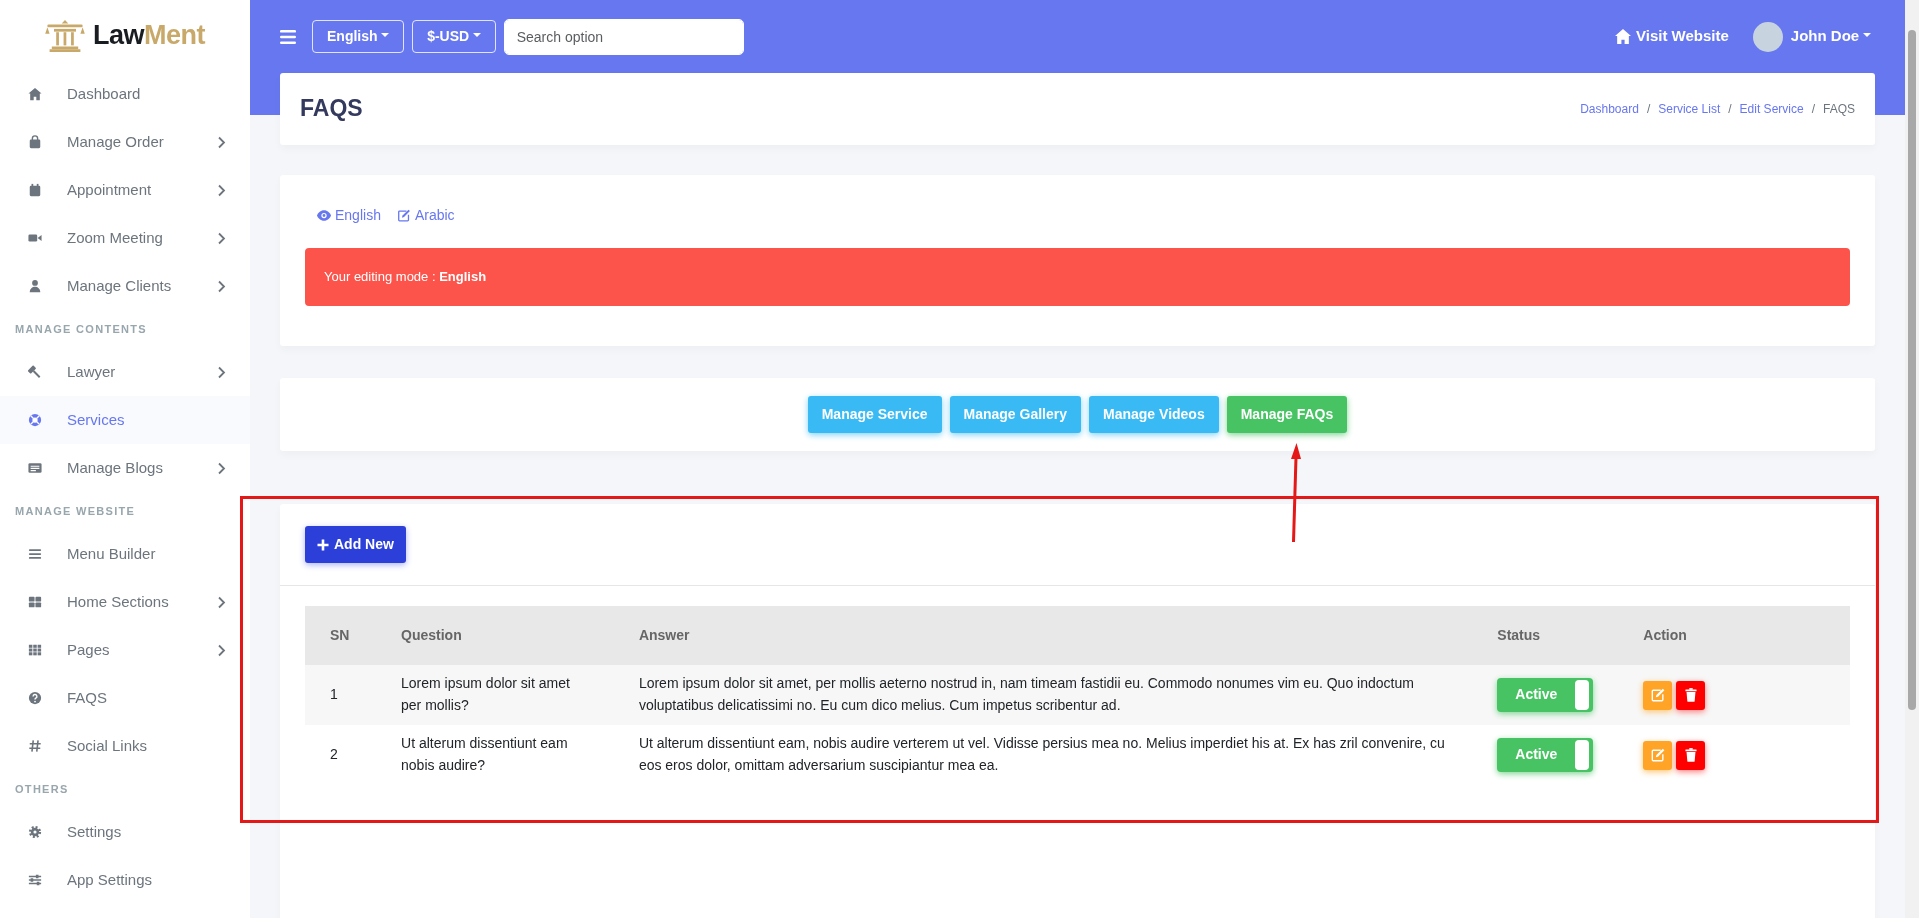 This screenshot has width=1919, height=918. I want to click on section-heading: MANAGE CONTENTS, so click(81, 329).